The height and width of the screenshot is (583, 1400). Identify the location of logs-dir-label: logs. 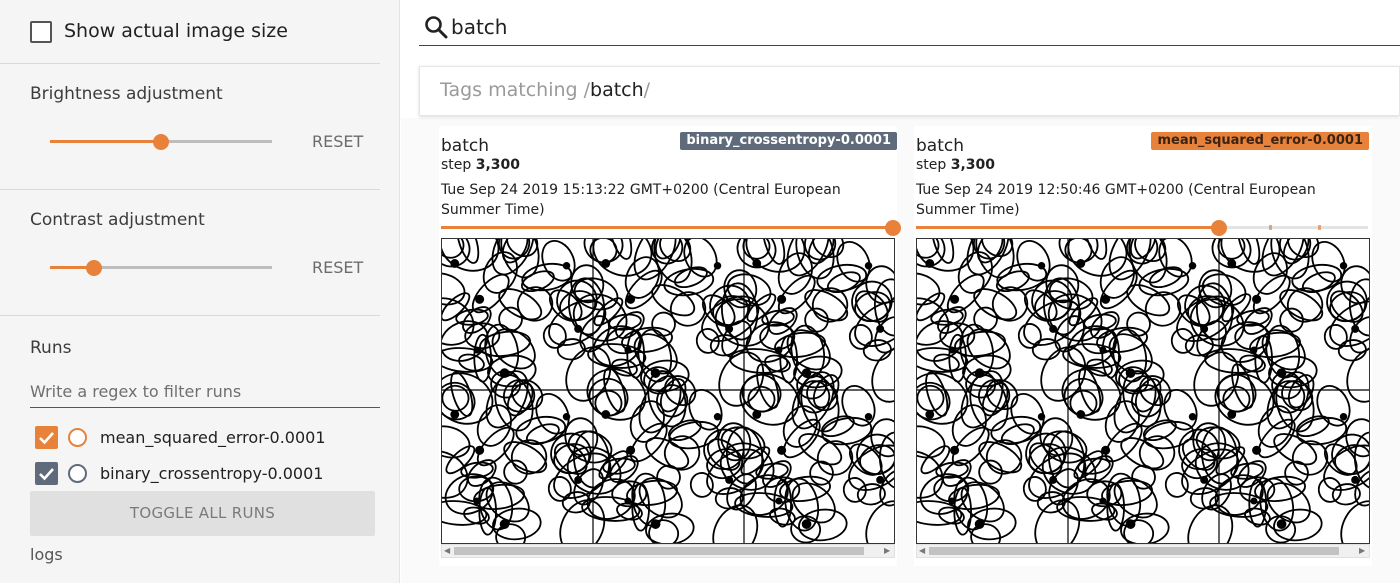
(46, 554).